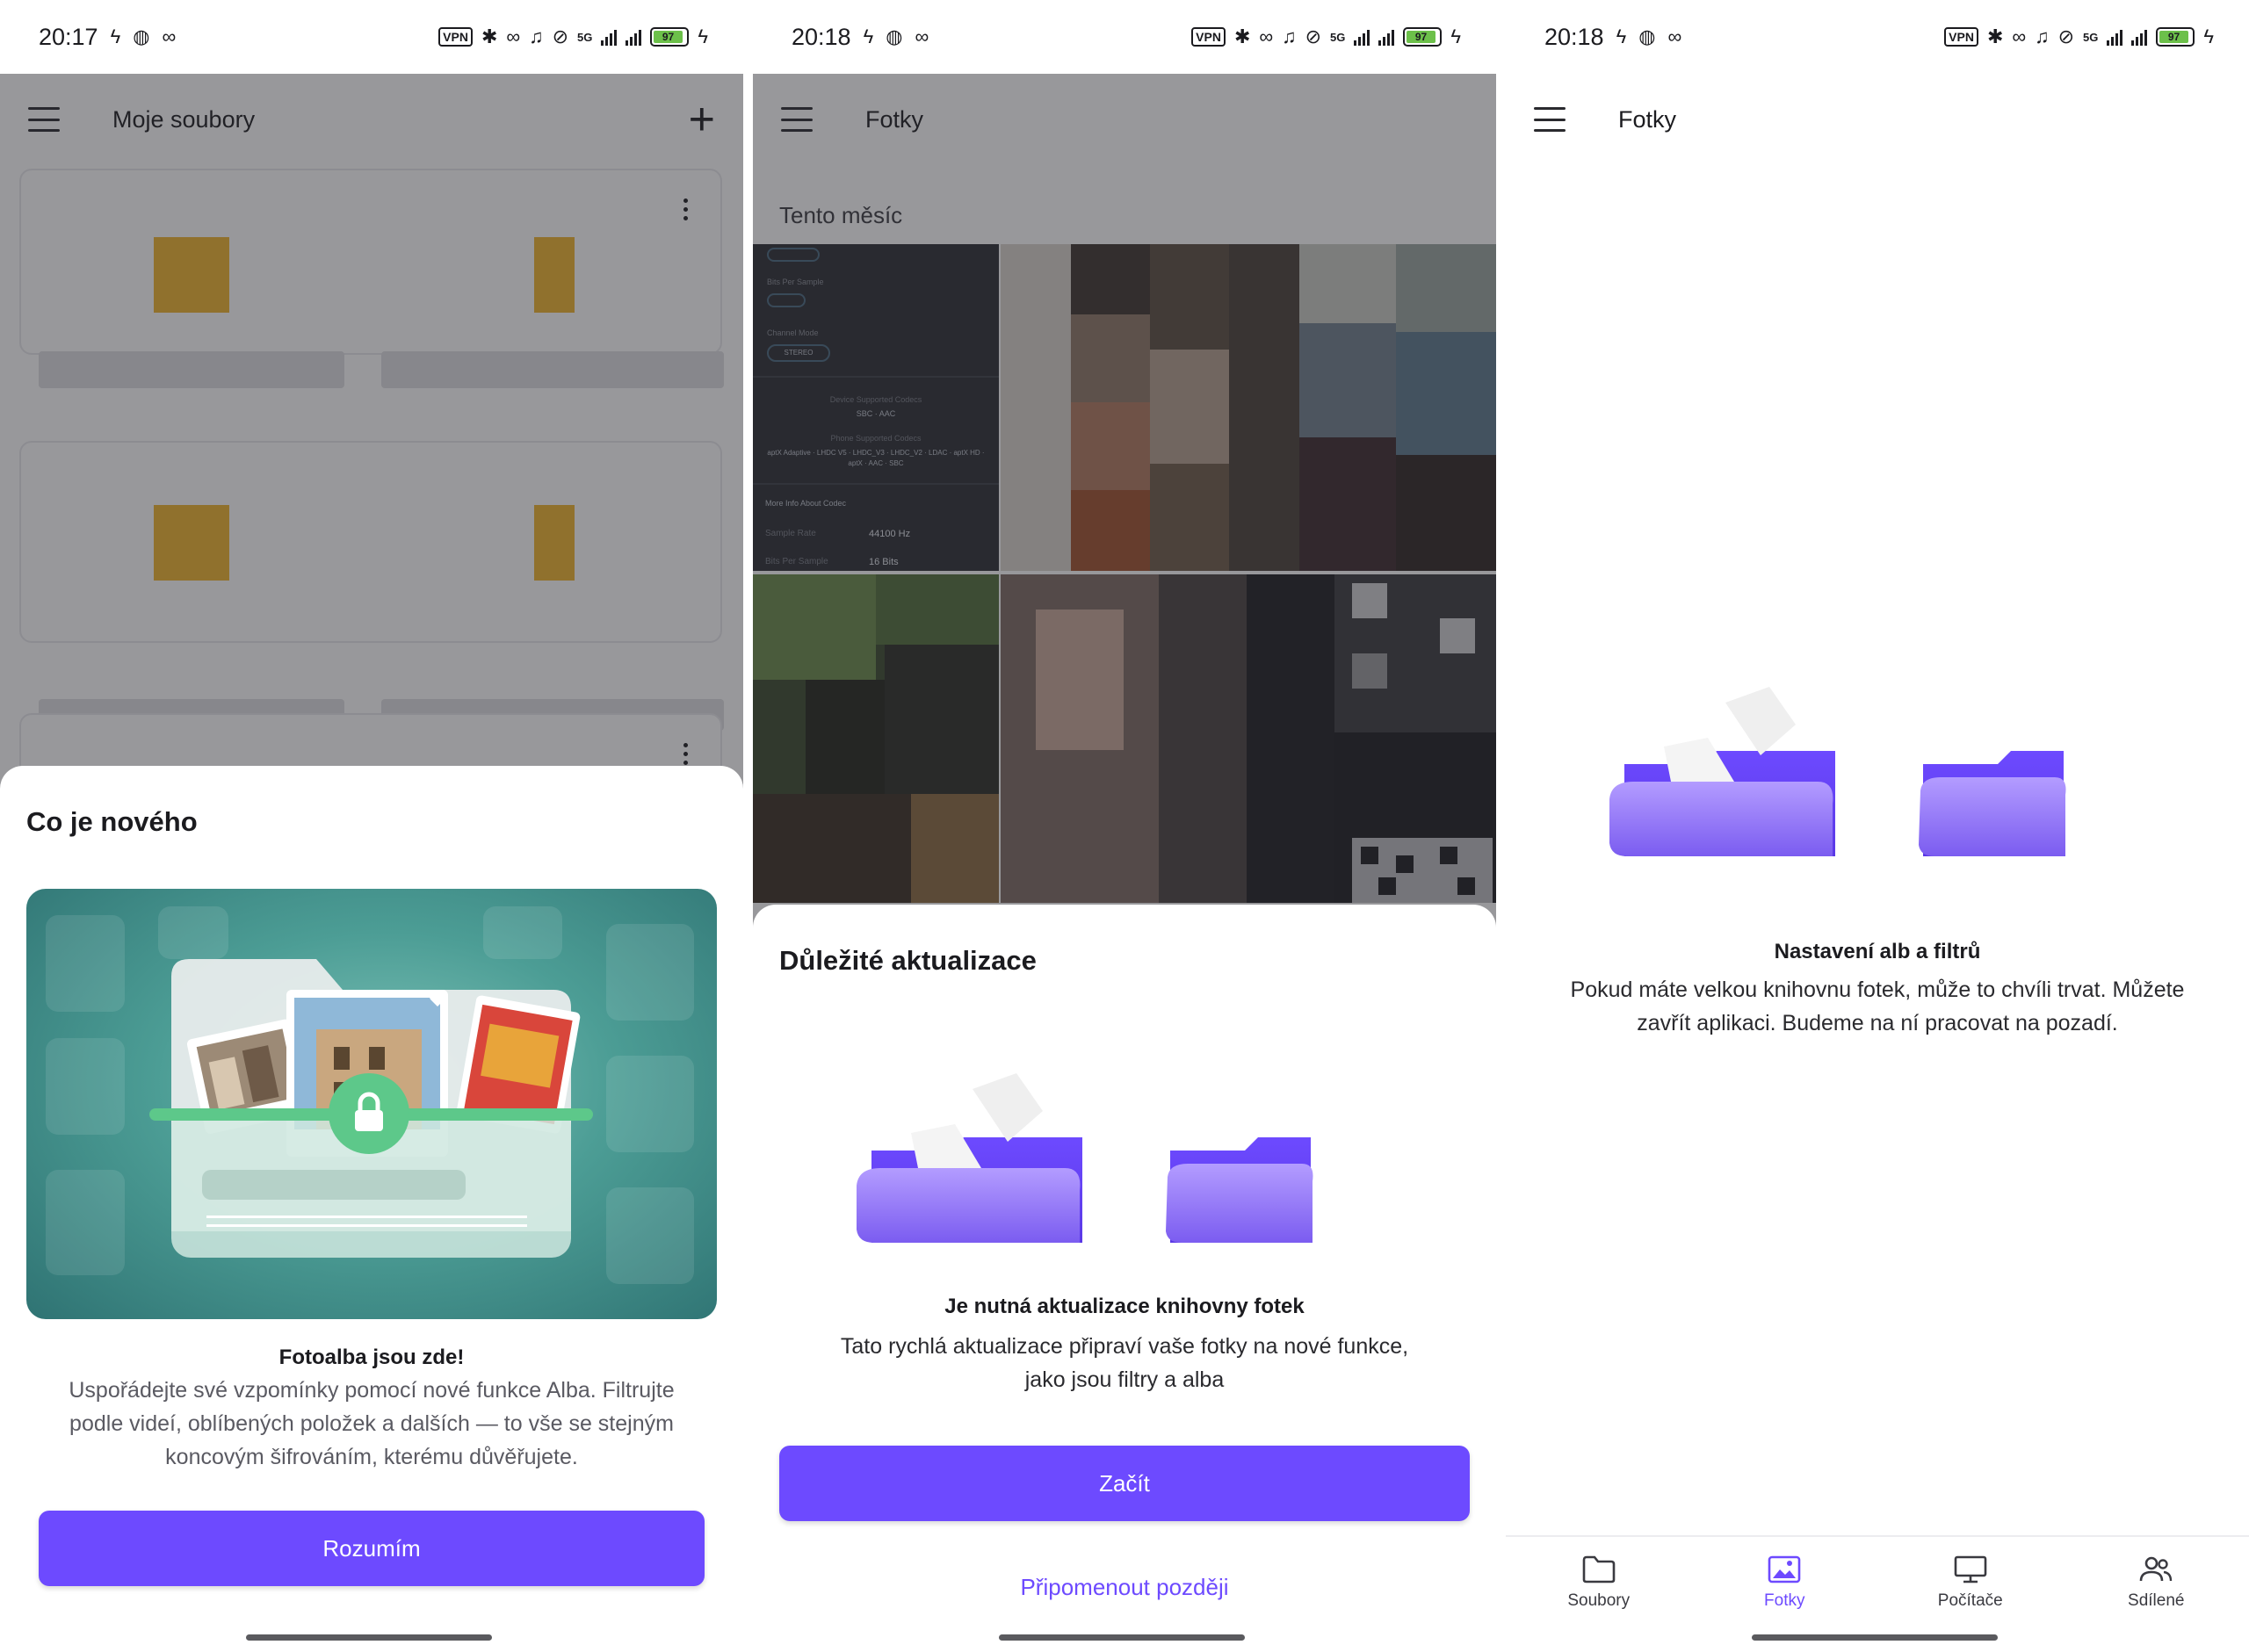 This screenshot has height=1652, width=2249. I want to click on page-title: Fotky, so click(1647, 119).